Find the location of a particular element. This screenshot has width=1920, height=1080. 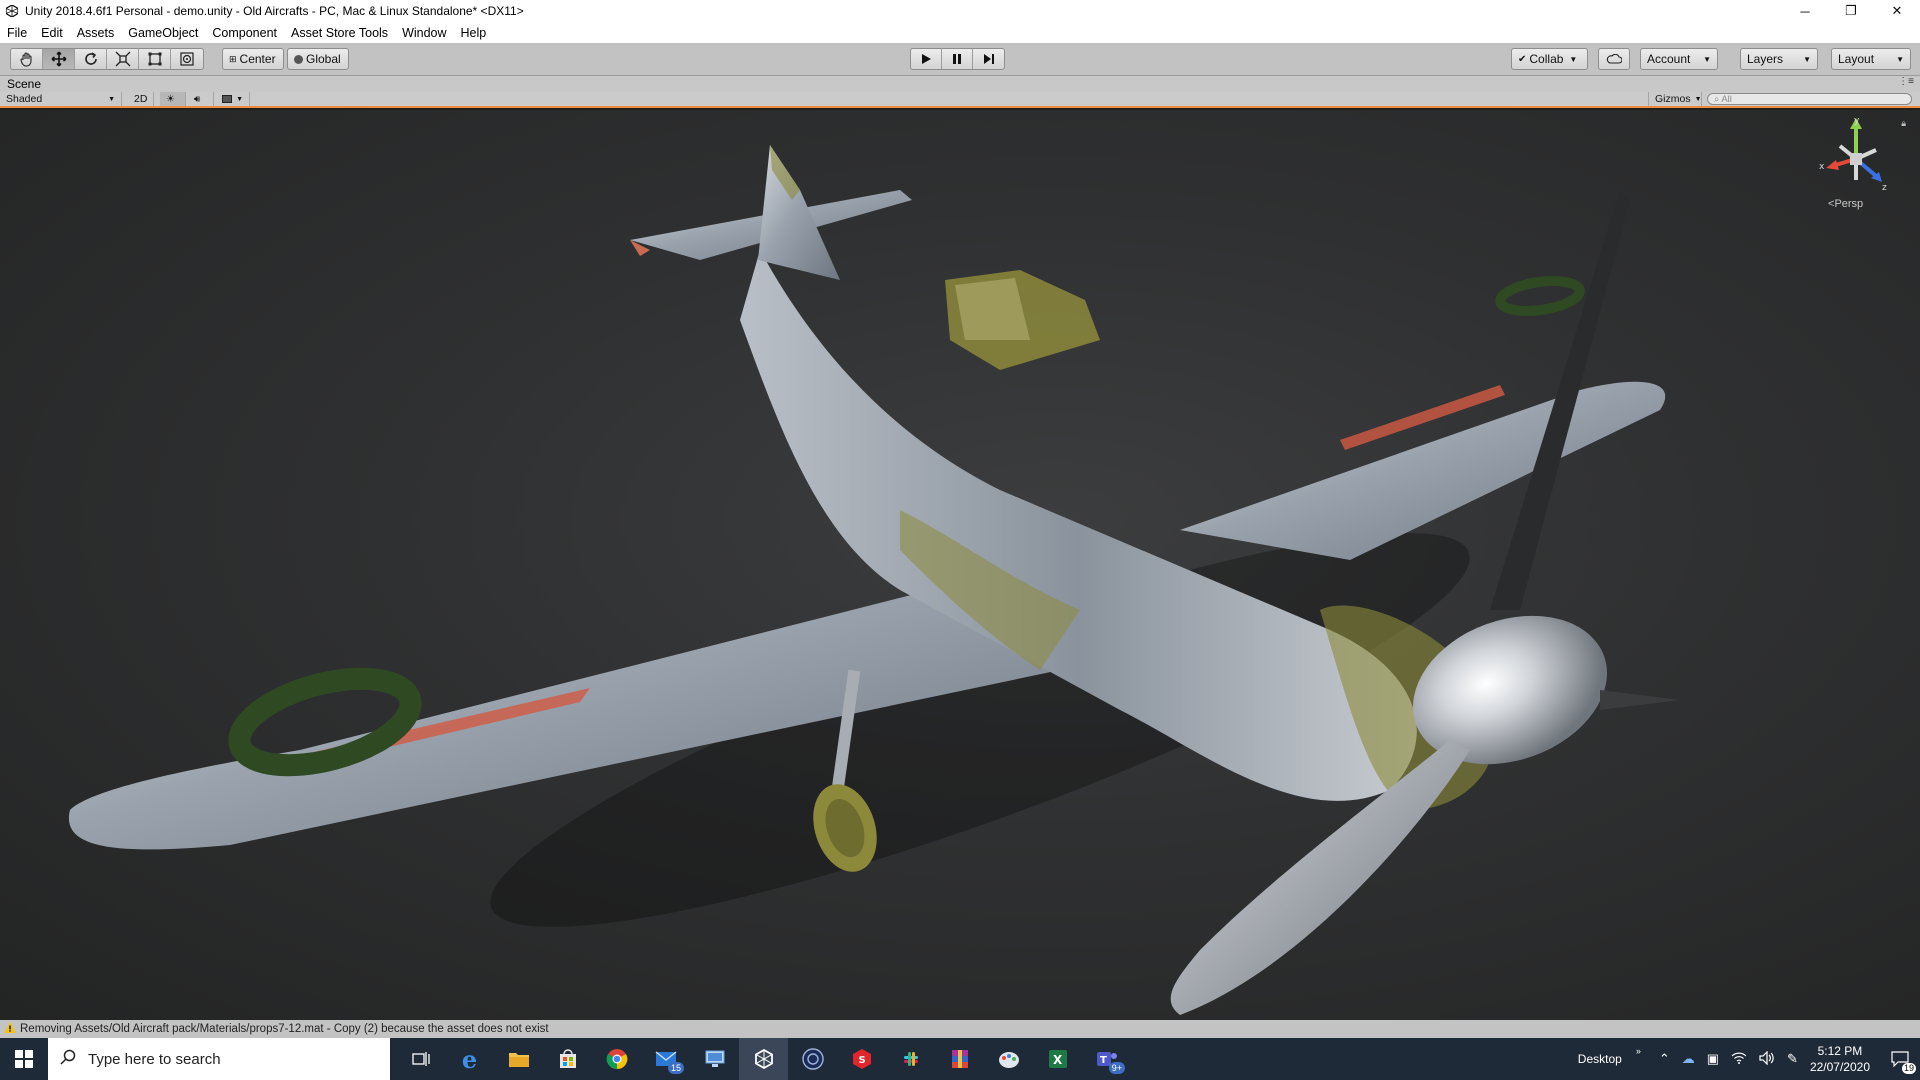

step-icon is located at coordinates (988, 59).